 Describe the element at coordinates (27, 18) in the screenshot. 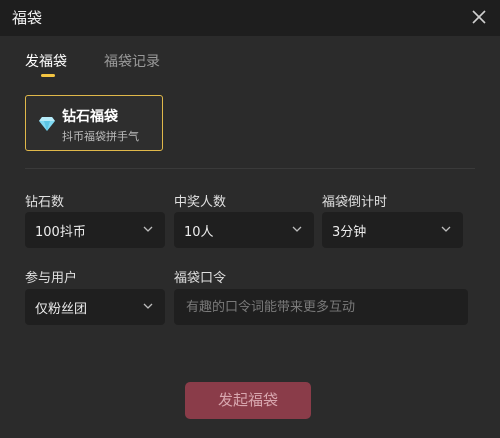

I see `window-title: 福袋` at that location.